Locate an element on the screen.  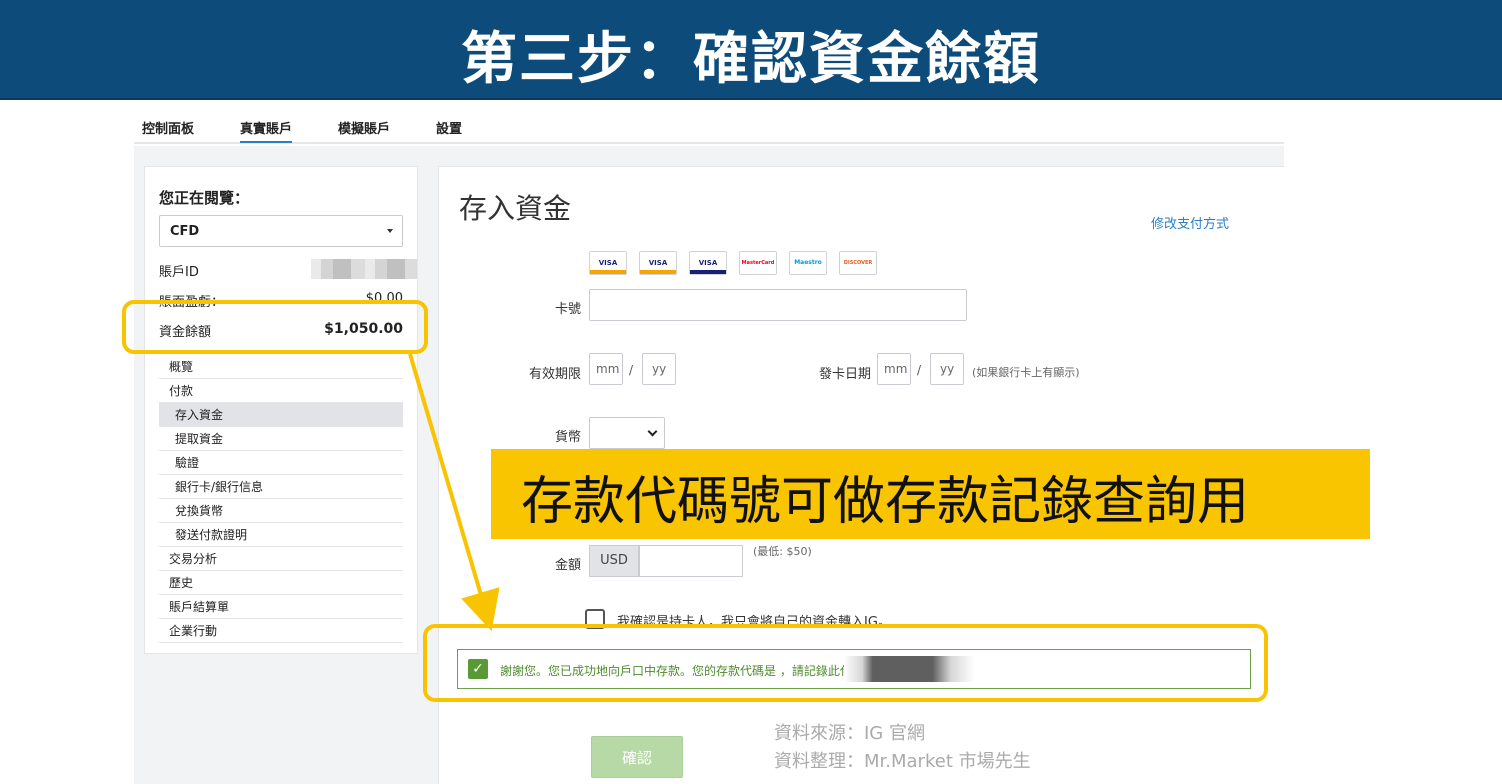
expiry-year-placeholder: yy is located at coordinates (659, 369).